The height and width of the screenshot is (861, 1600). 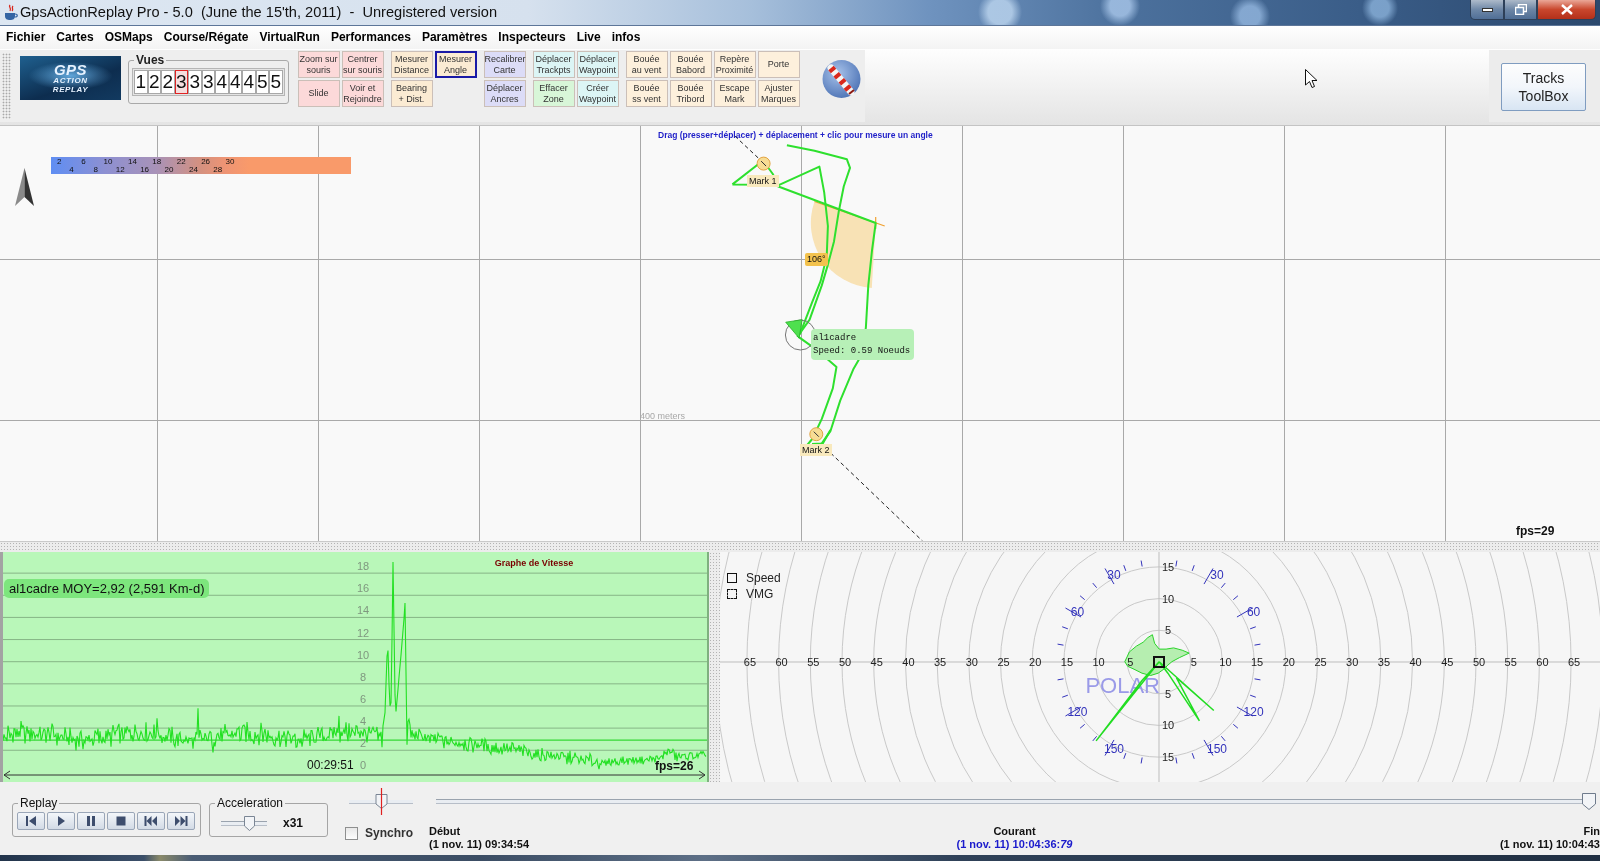 I want to click on radius-label: 40, so click(x=908, y=662).